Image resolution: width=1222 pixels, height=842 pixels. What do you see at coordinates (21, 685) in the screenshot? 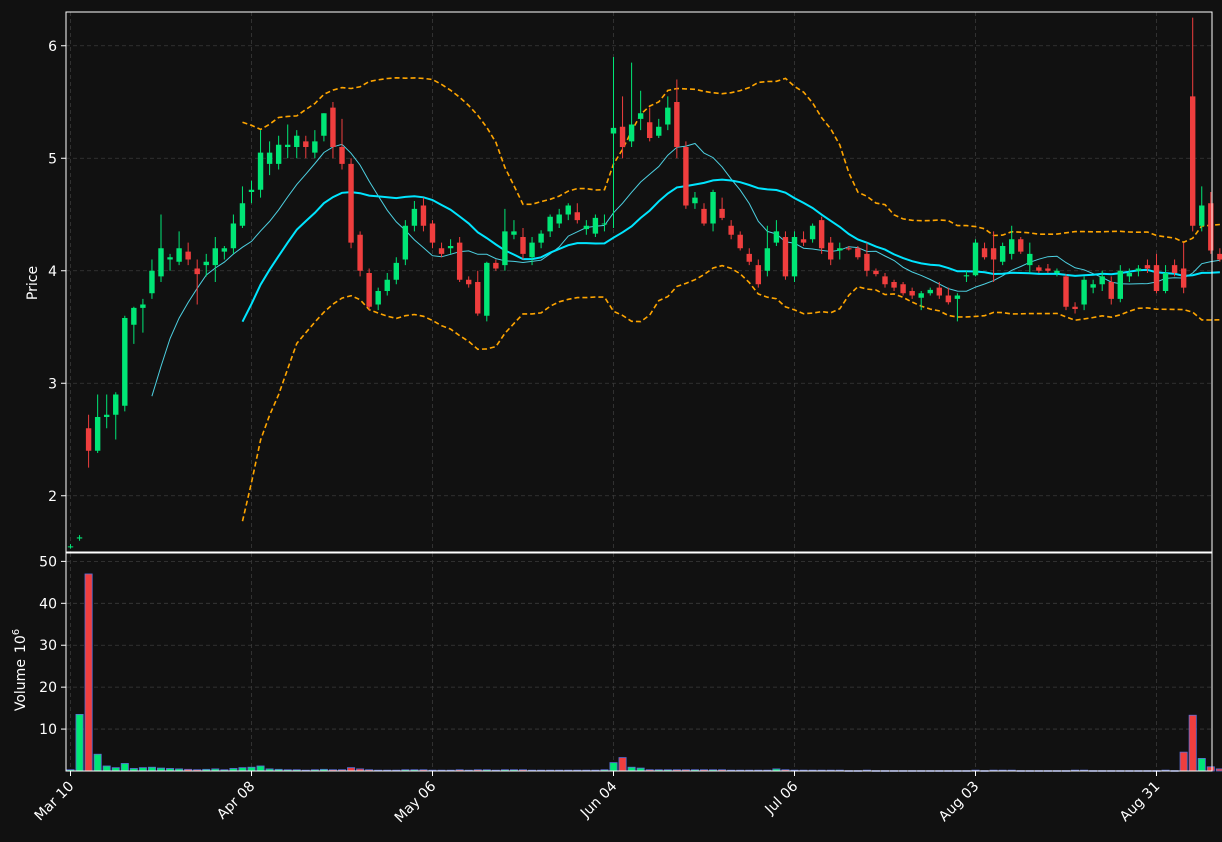
I see `volume-axis-label-text: Volume` at bounding box center [21, 685].